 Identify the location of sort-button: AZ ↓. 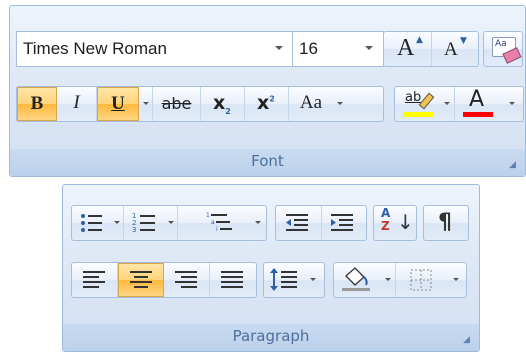
(395, 223).